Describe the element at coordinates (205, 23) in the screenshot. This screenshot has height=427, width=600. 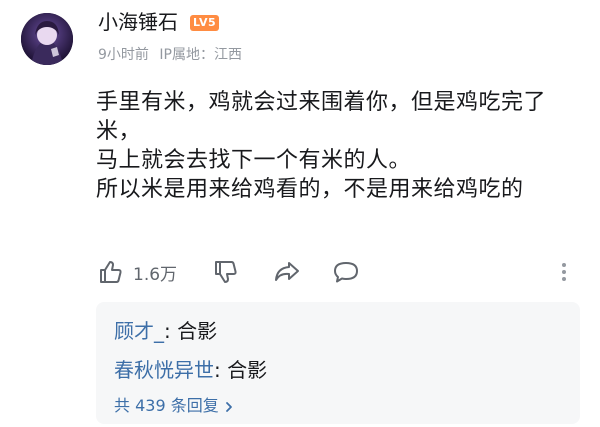
I see `level-badge: LV5` at that location.